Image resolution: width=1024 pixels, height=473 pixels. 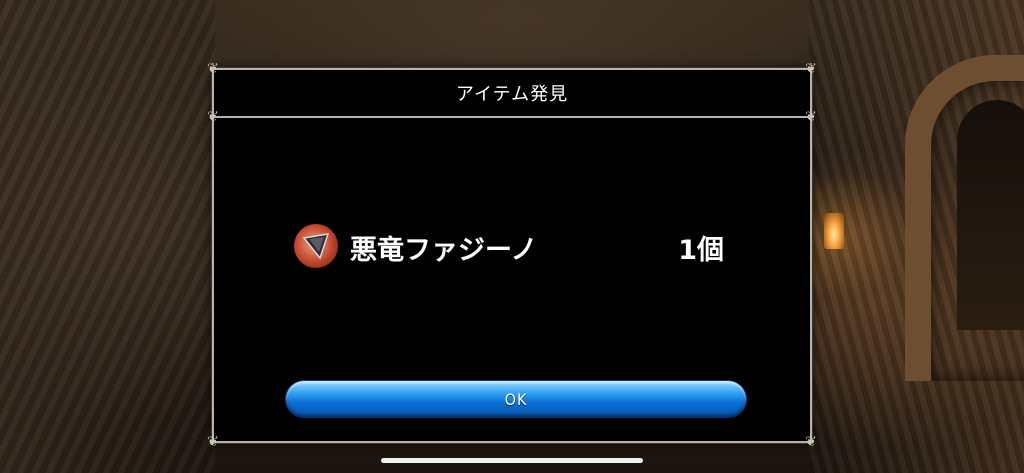 I want to click on dialog-title-bar: アイテム発見, so click(x=512, y=94).